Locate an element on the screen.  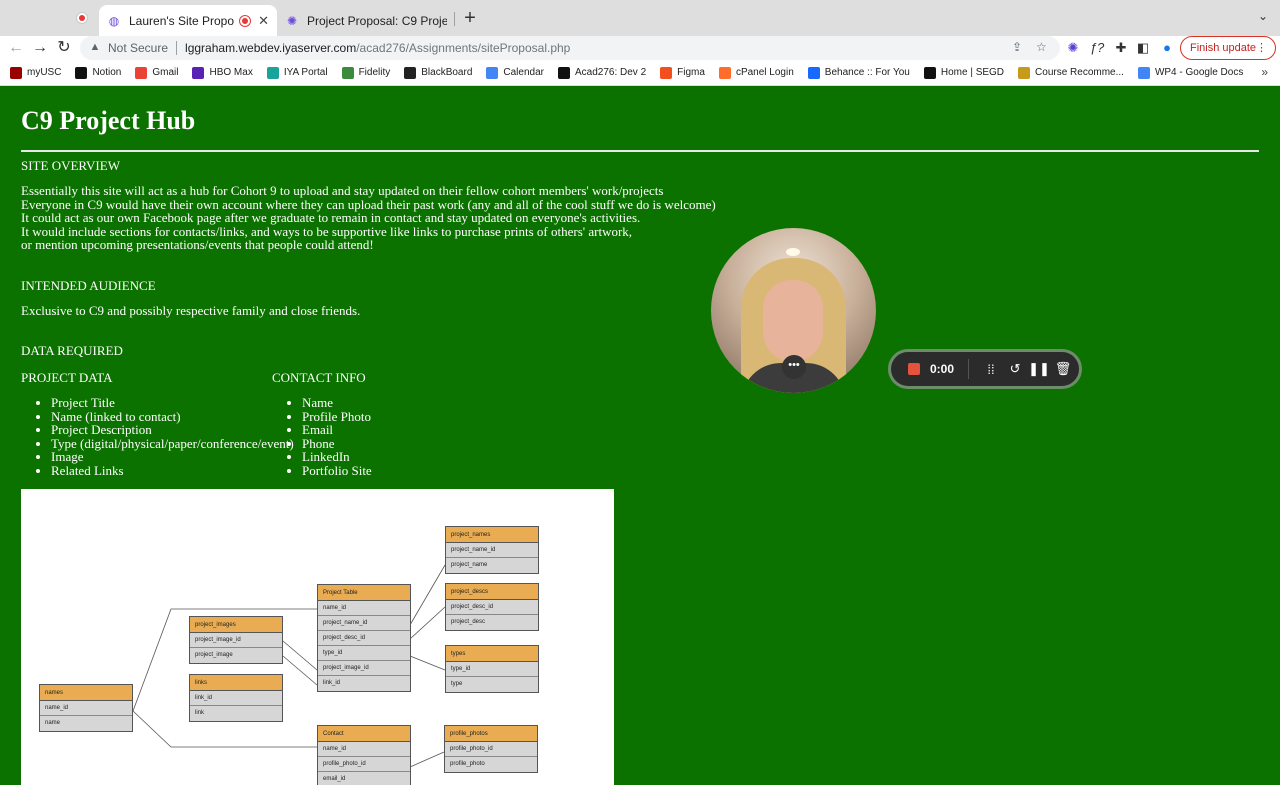
entity-field: link is located at coordinates (236, 713).